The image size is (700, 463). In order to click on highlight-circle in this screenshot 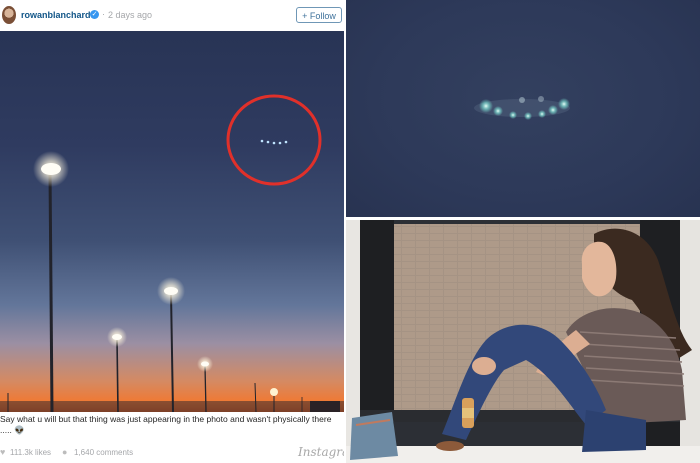, I will do `click(274, 140)`.